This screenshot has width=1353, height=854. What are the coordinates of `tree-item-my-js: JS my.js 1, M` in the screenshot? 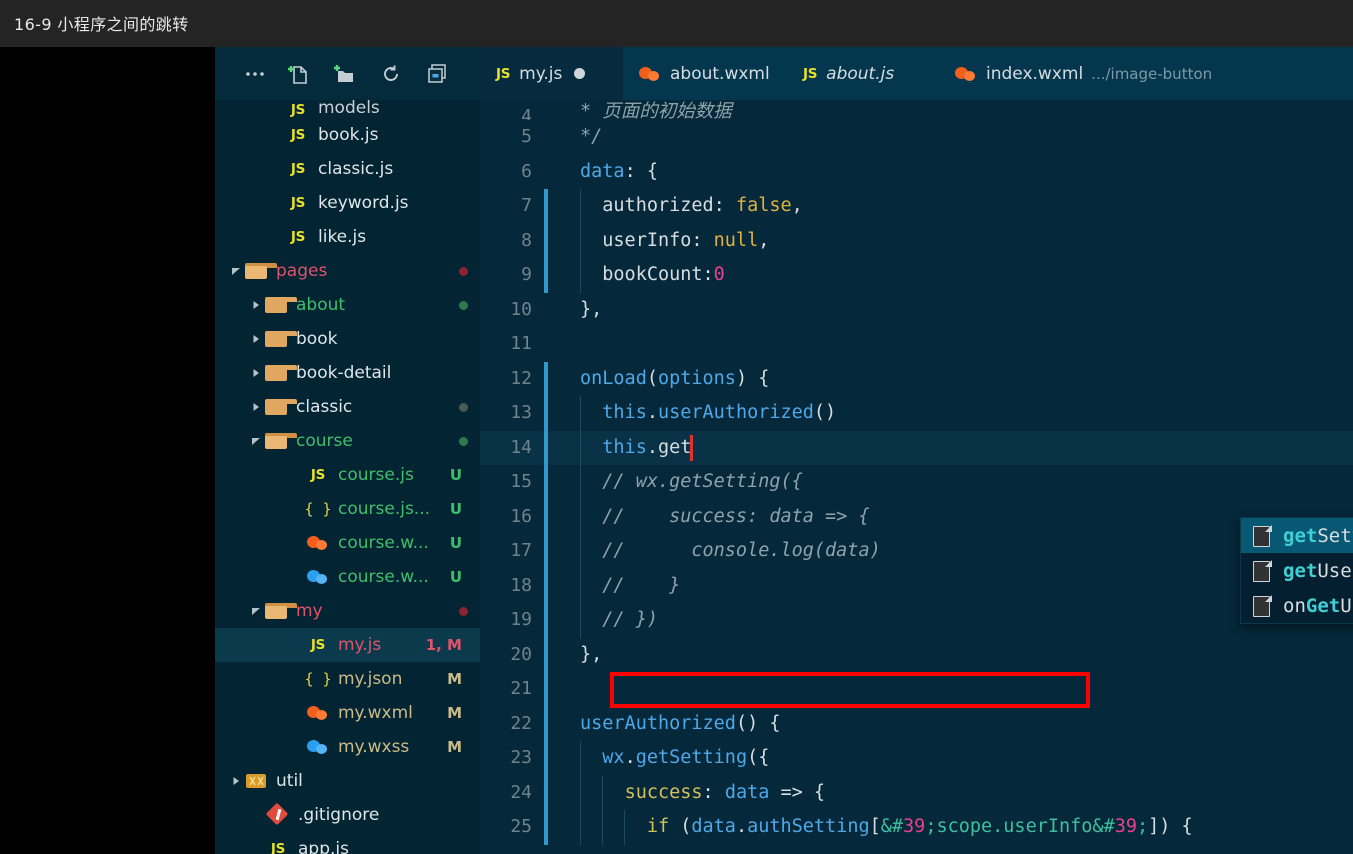 It's located at (347, 645).